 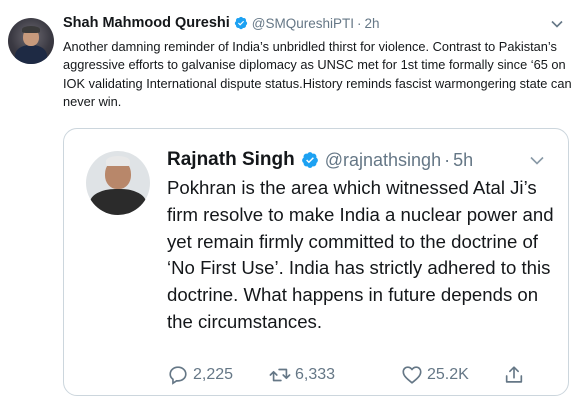 What do you see at coordinates (315, 374) in the screenshot?
I see `retweet-count: 6,333` at bounding box center [315, 374].